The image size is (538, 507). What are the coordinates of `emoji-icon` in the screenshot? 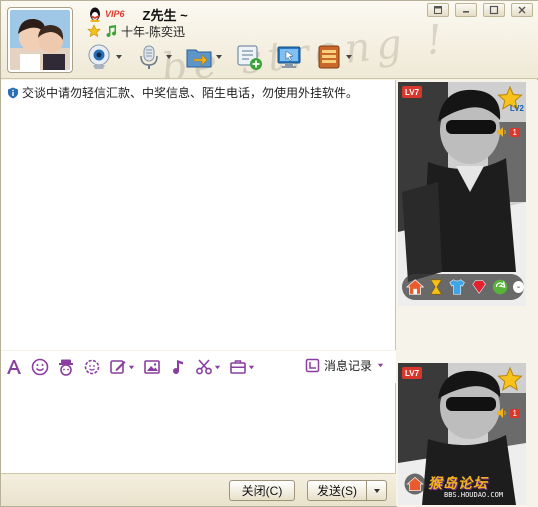 It's located at (40, 367).